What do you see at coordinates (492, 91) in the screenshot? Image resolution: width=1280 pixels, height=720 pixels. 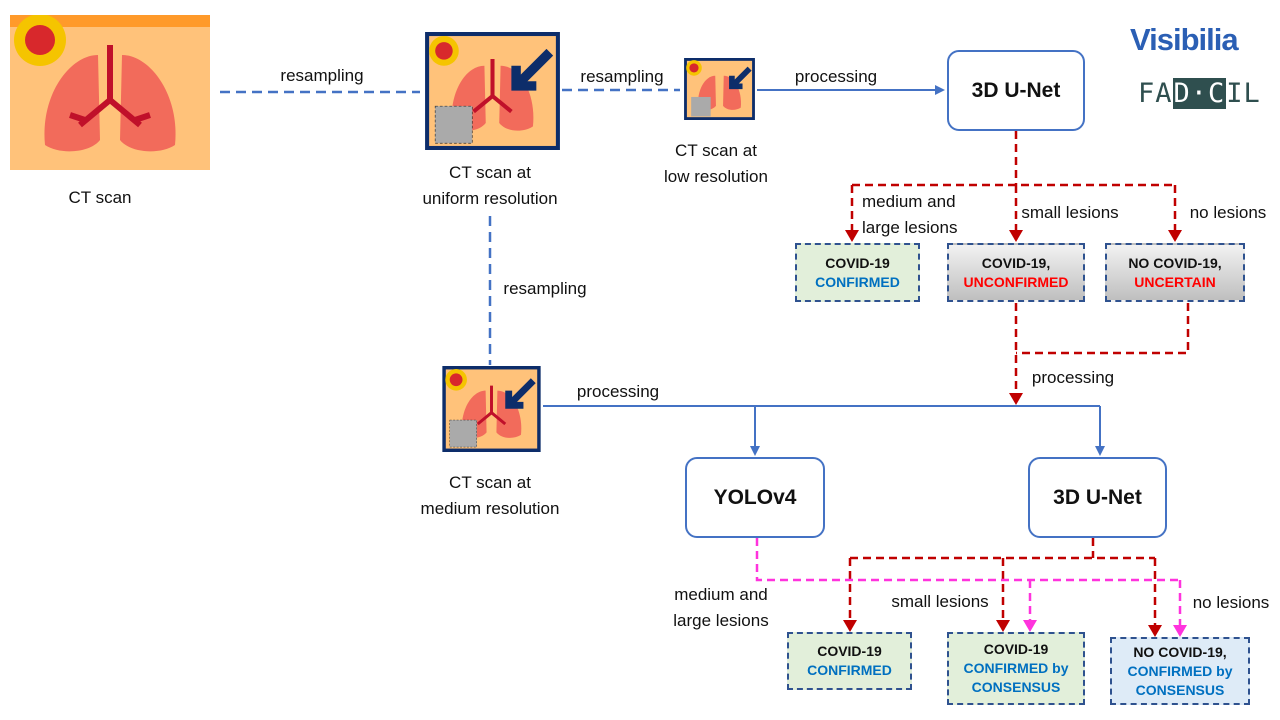 I see `ct-uniform-icon` at bounding box center [492, 91].